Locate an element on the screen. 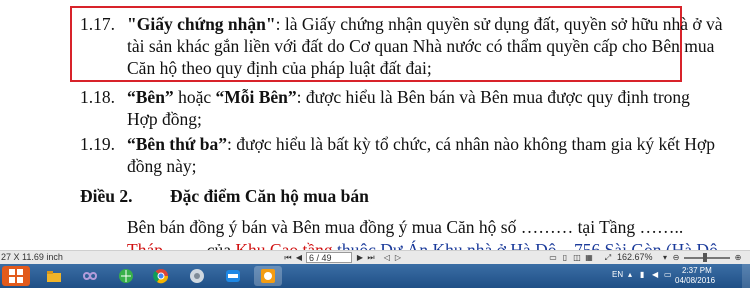  zoom-slider is located at coordinates (707, 258).